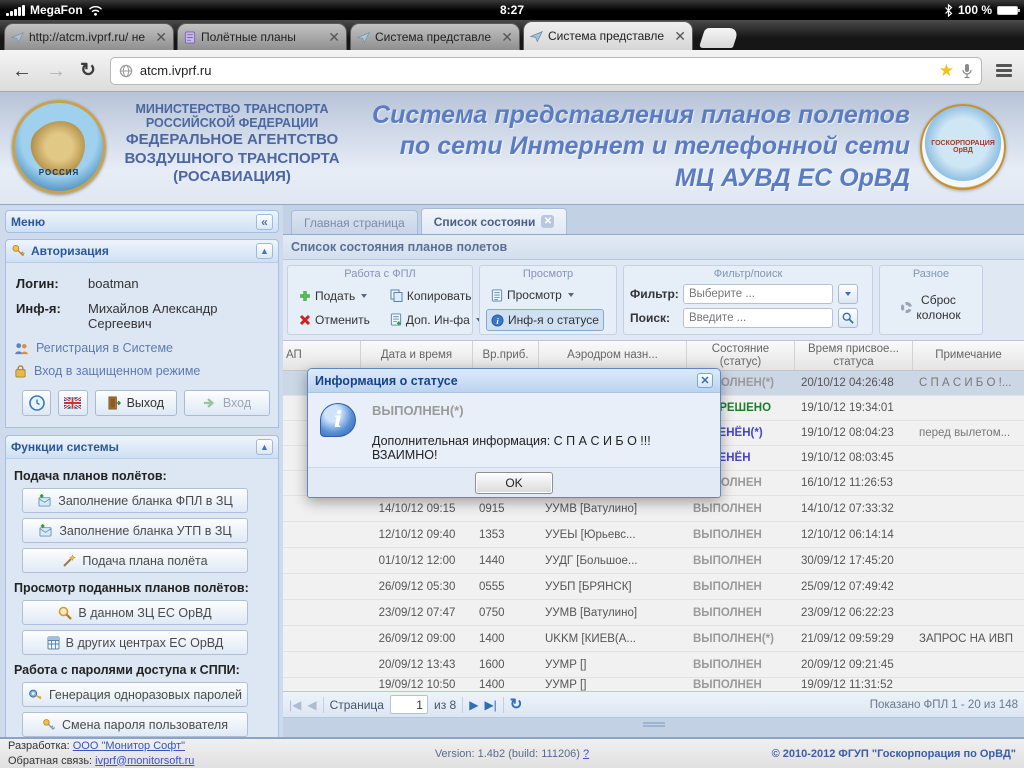 The image size is (1024, 768). I want to click on page-label: Страница, so click(356, 704).